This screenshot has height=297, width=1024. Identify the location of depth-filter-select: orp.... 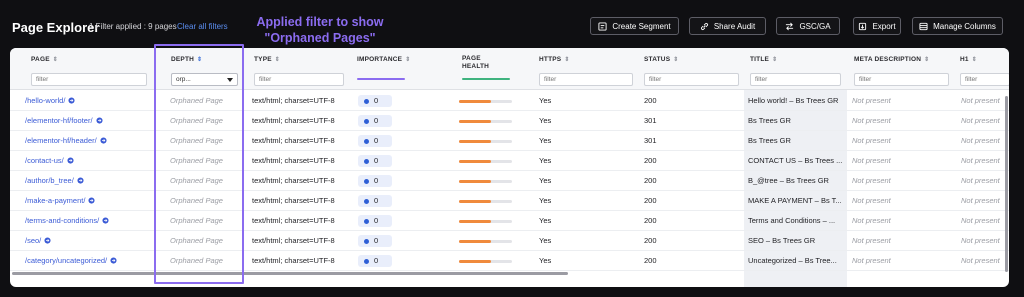
(204, 79).